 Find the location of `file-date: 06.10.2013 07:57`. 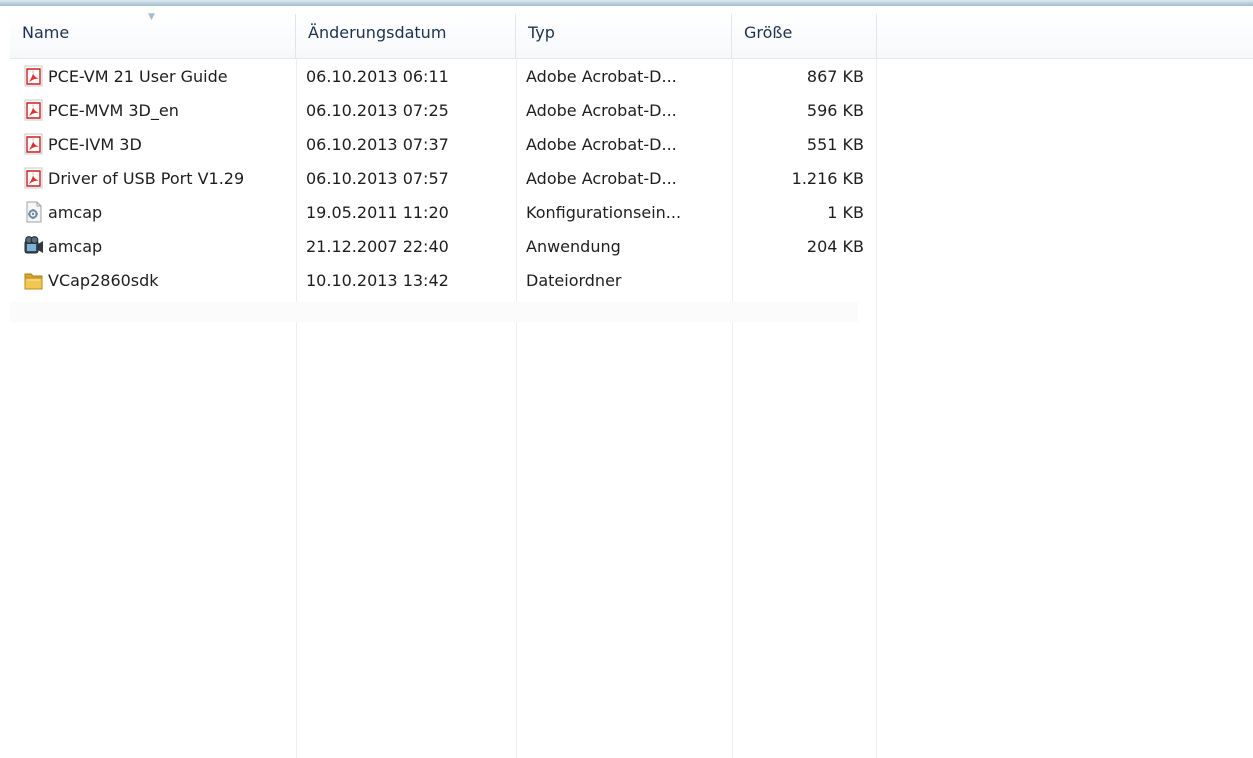

file-date: 06.10.2013 07:57 is located at coordinates (377, 178).